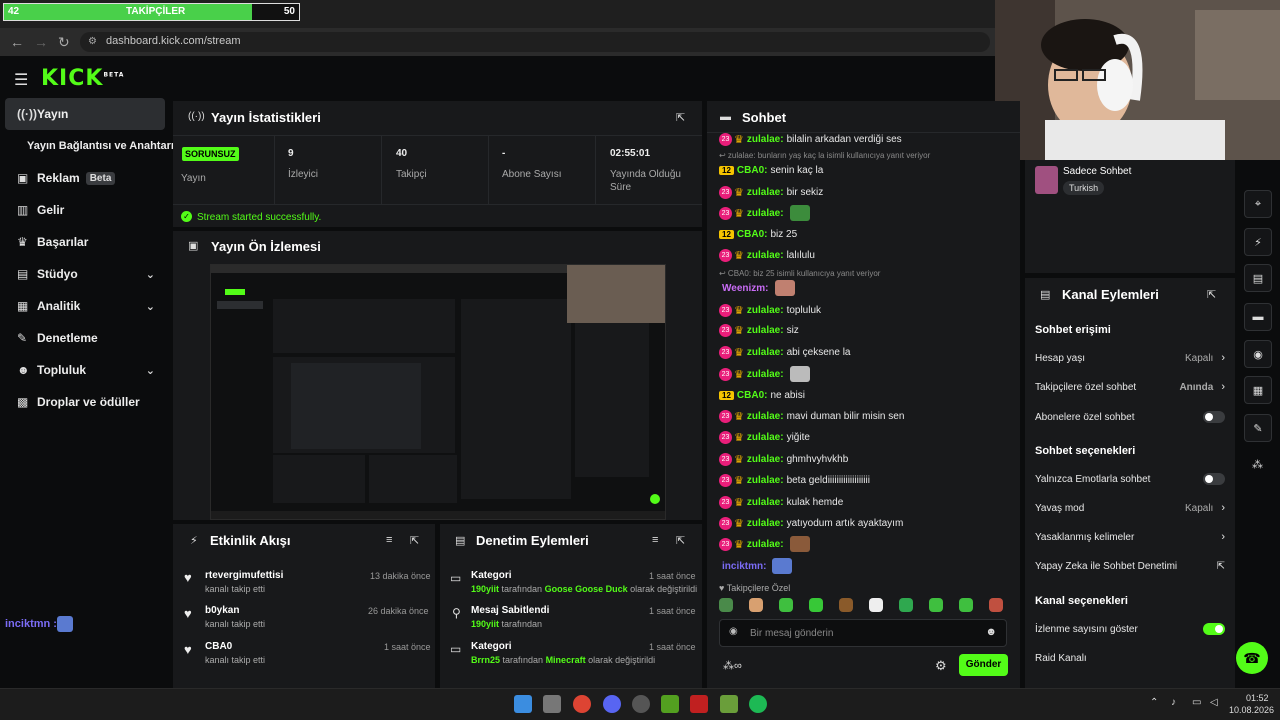 The height and width of the screenshot is (720, 1280). What do you see at coordinates (785, 352) in the screenshot?
I see `chat-message: 23 ♛ zulalae: abi çeksene la` at bounding box center [785, 352].